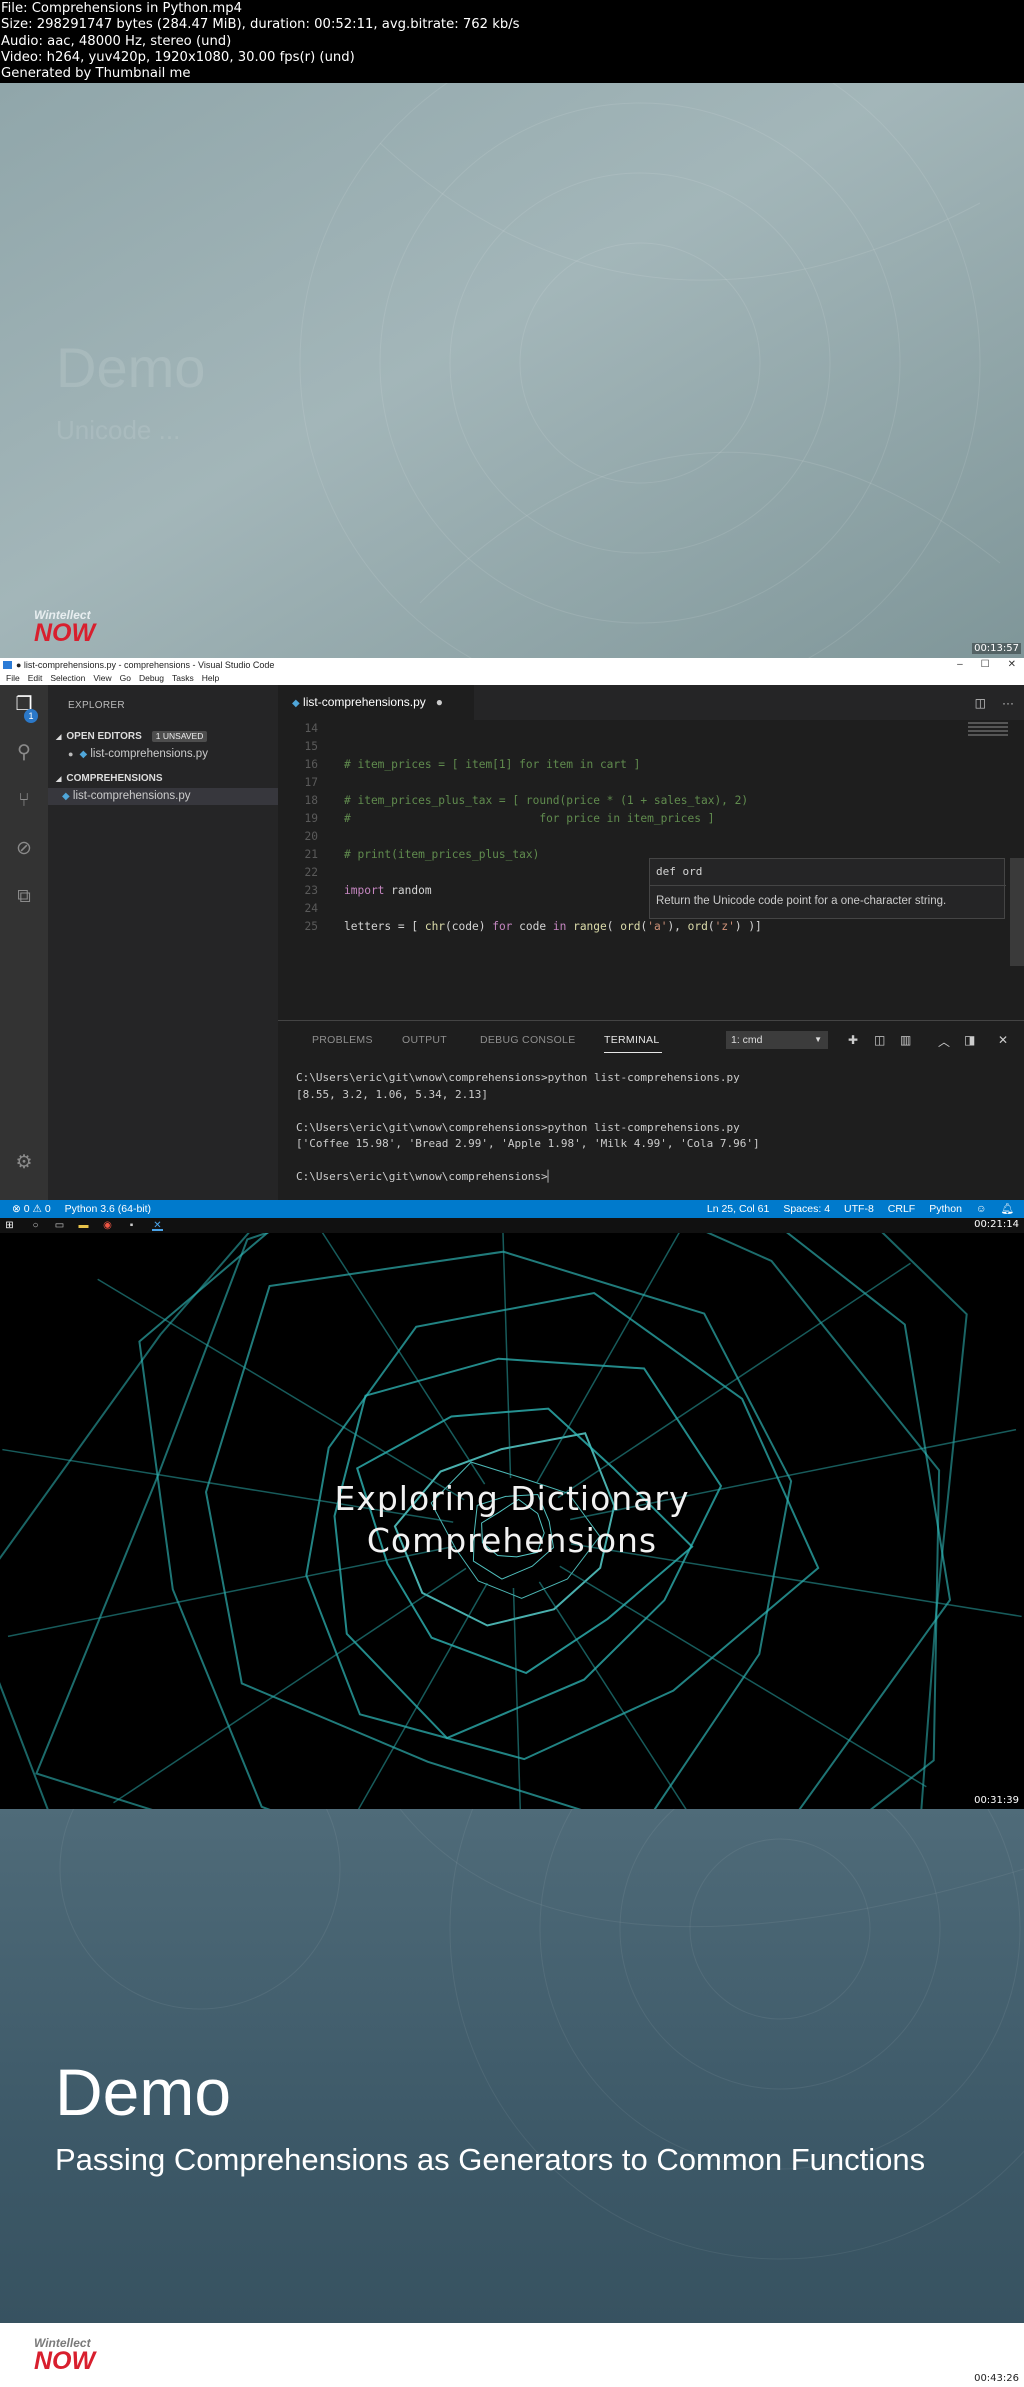 The width and height of the screenshot is (1024, 2387). I want to click on menu-go: Go, so click(125, 678).